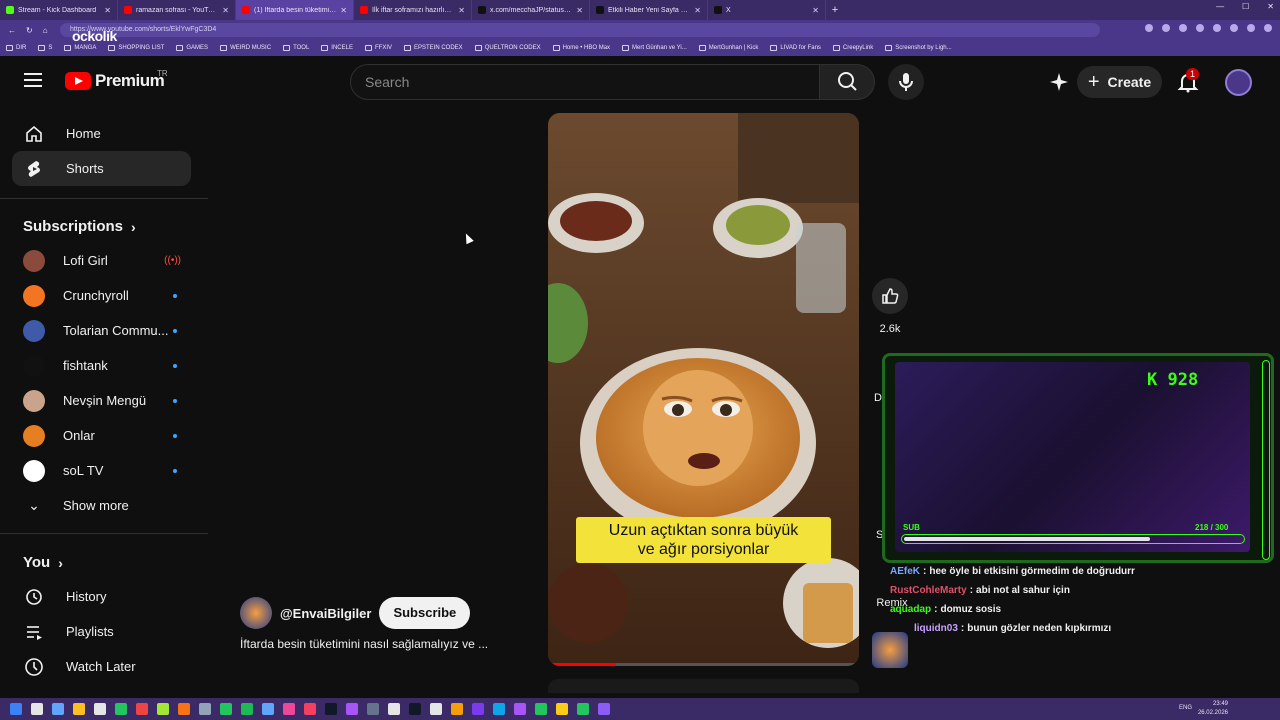  I want to click on create-button: + Create, so click(1119, 82).